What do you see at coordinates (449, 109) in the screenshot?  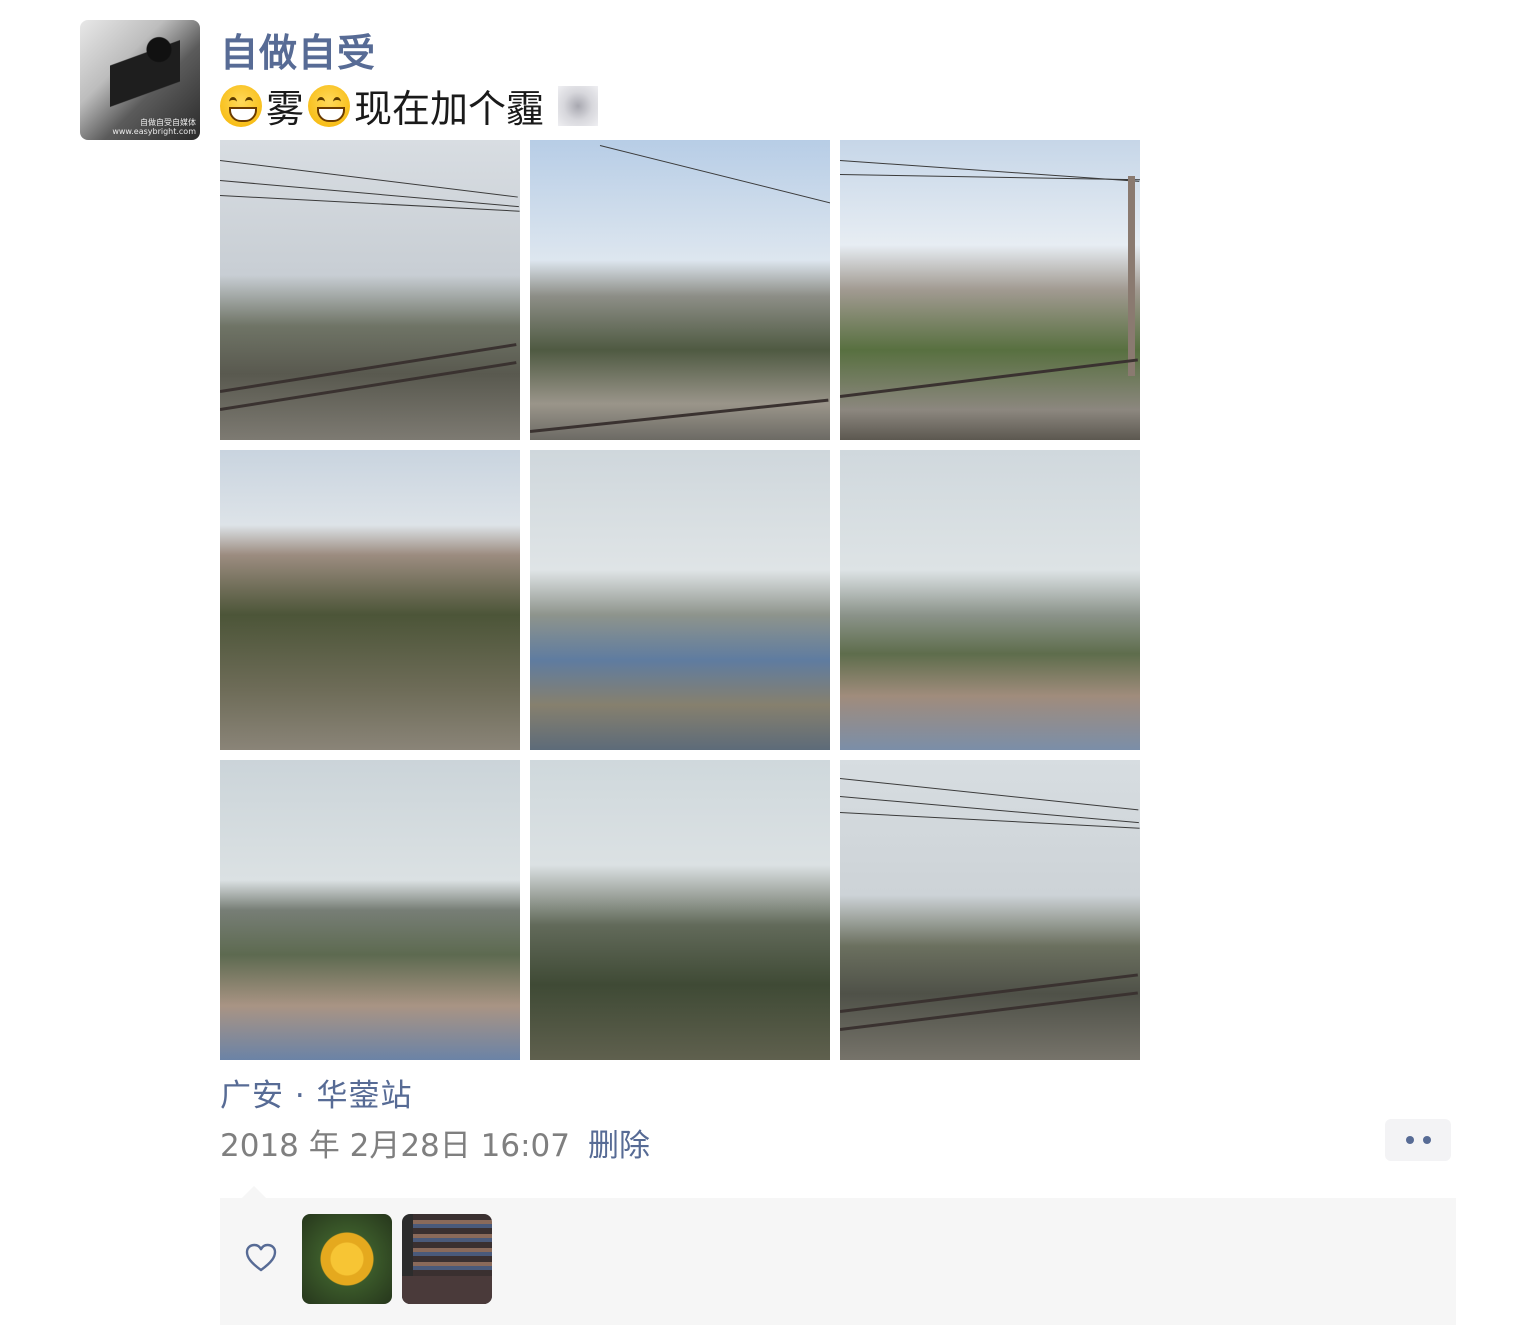 I see `content-text-2: 现在加个霾` at bounding box center [449, 109].